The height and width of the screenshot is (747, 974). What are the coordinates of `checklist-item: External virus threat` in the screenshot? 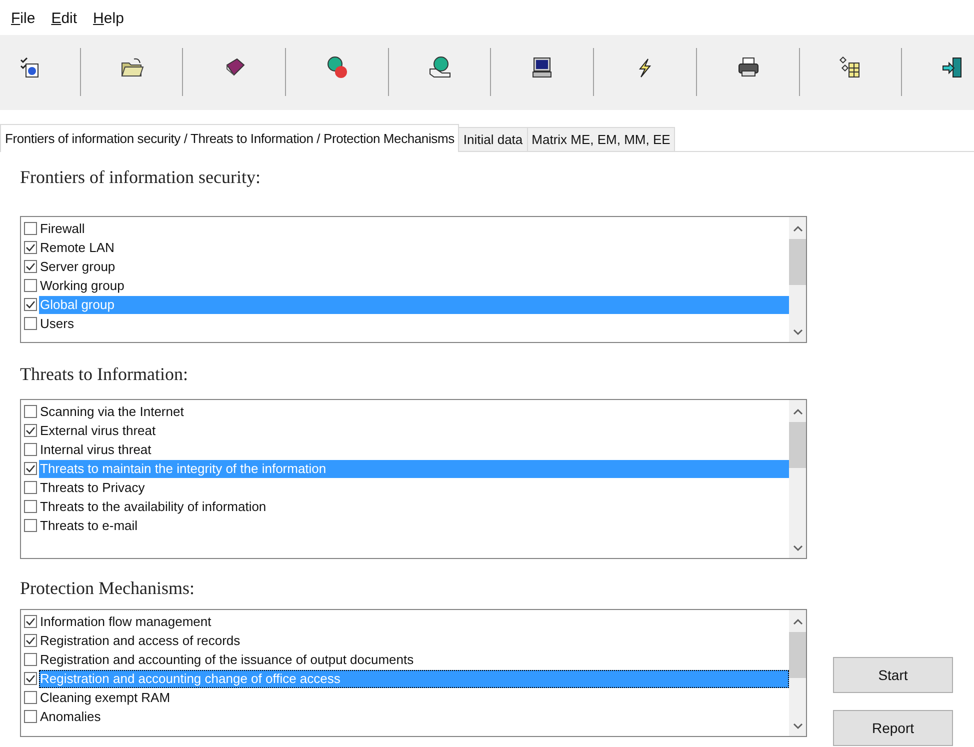 It's located at (414, 431).